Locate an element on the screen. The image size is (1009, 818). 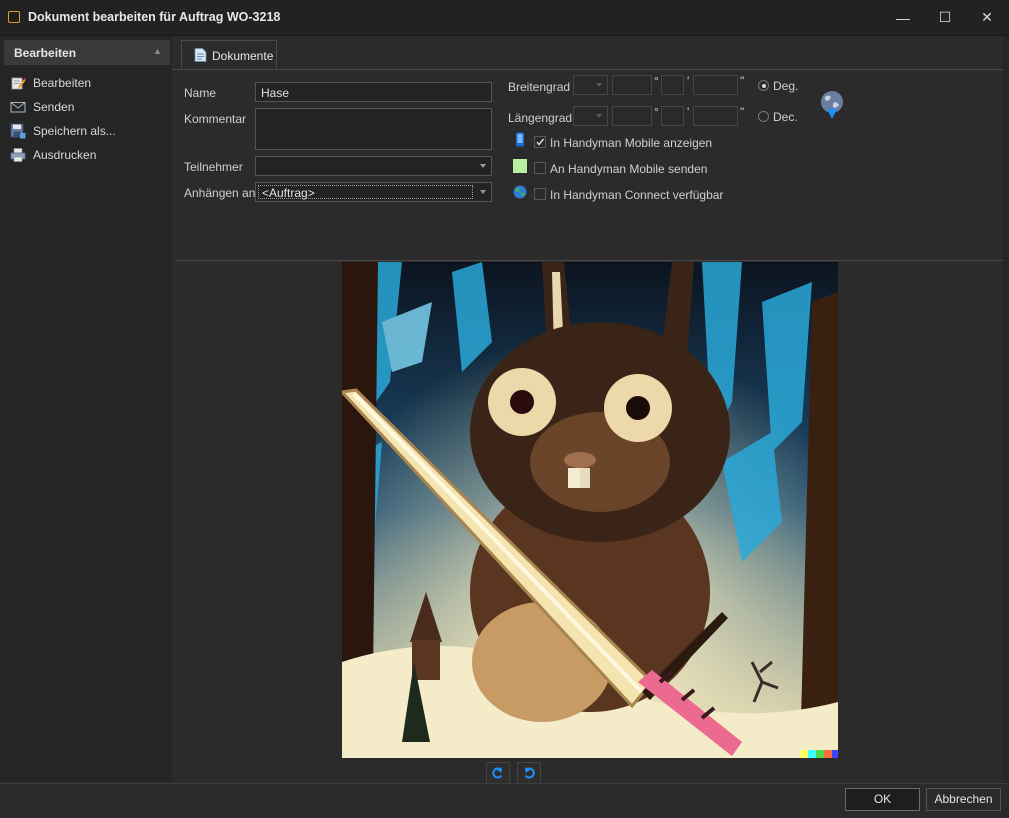
cancel-button: Abbrechen is located at coordinates (963, 799).